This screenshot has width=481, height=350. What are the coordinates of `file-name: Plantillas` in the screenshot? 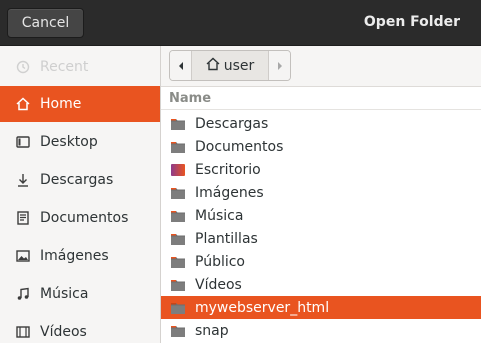 It's located at (226, 238).